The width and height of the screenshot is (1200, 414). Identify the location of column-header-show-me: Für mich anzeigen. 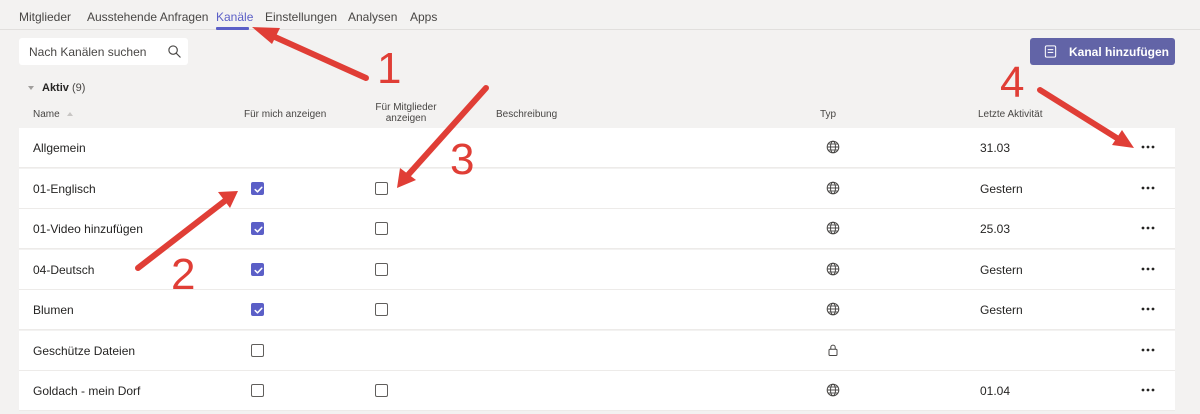
(285, 114).